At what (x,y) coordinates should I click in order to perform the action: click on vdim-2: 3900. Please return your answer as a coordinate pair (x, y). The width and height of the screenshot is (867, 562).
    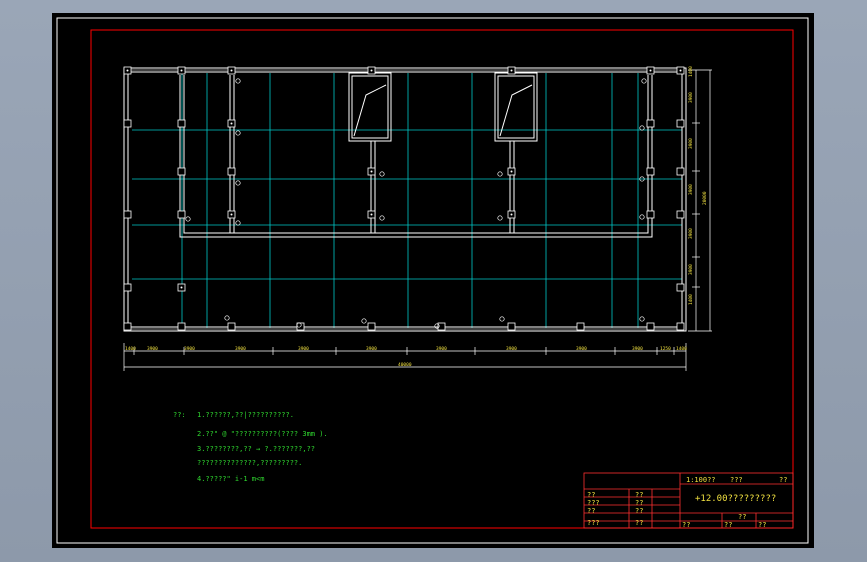
    Looking at the image, I should click on (691, 97).